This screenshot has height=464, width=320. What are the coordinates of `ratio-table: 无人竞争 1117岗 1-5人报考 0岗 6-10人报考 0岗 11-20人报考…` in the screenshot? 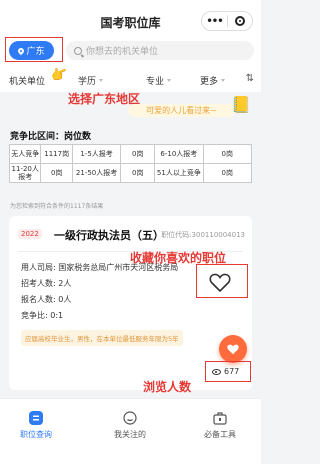 It's located at (130, 163).